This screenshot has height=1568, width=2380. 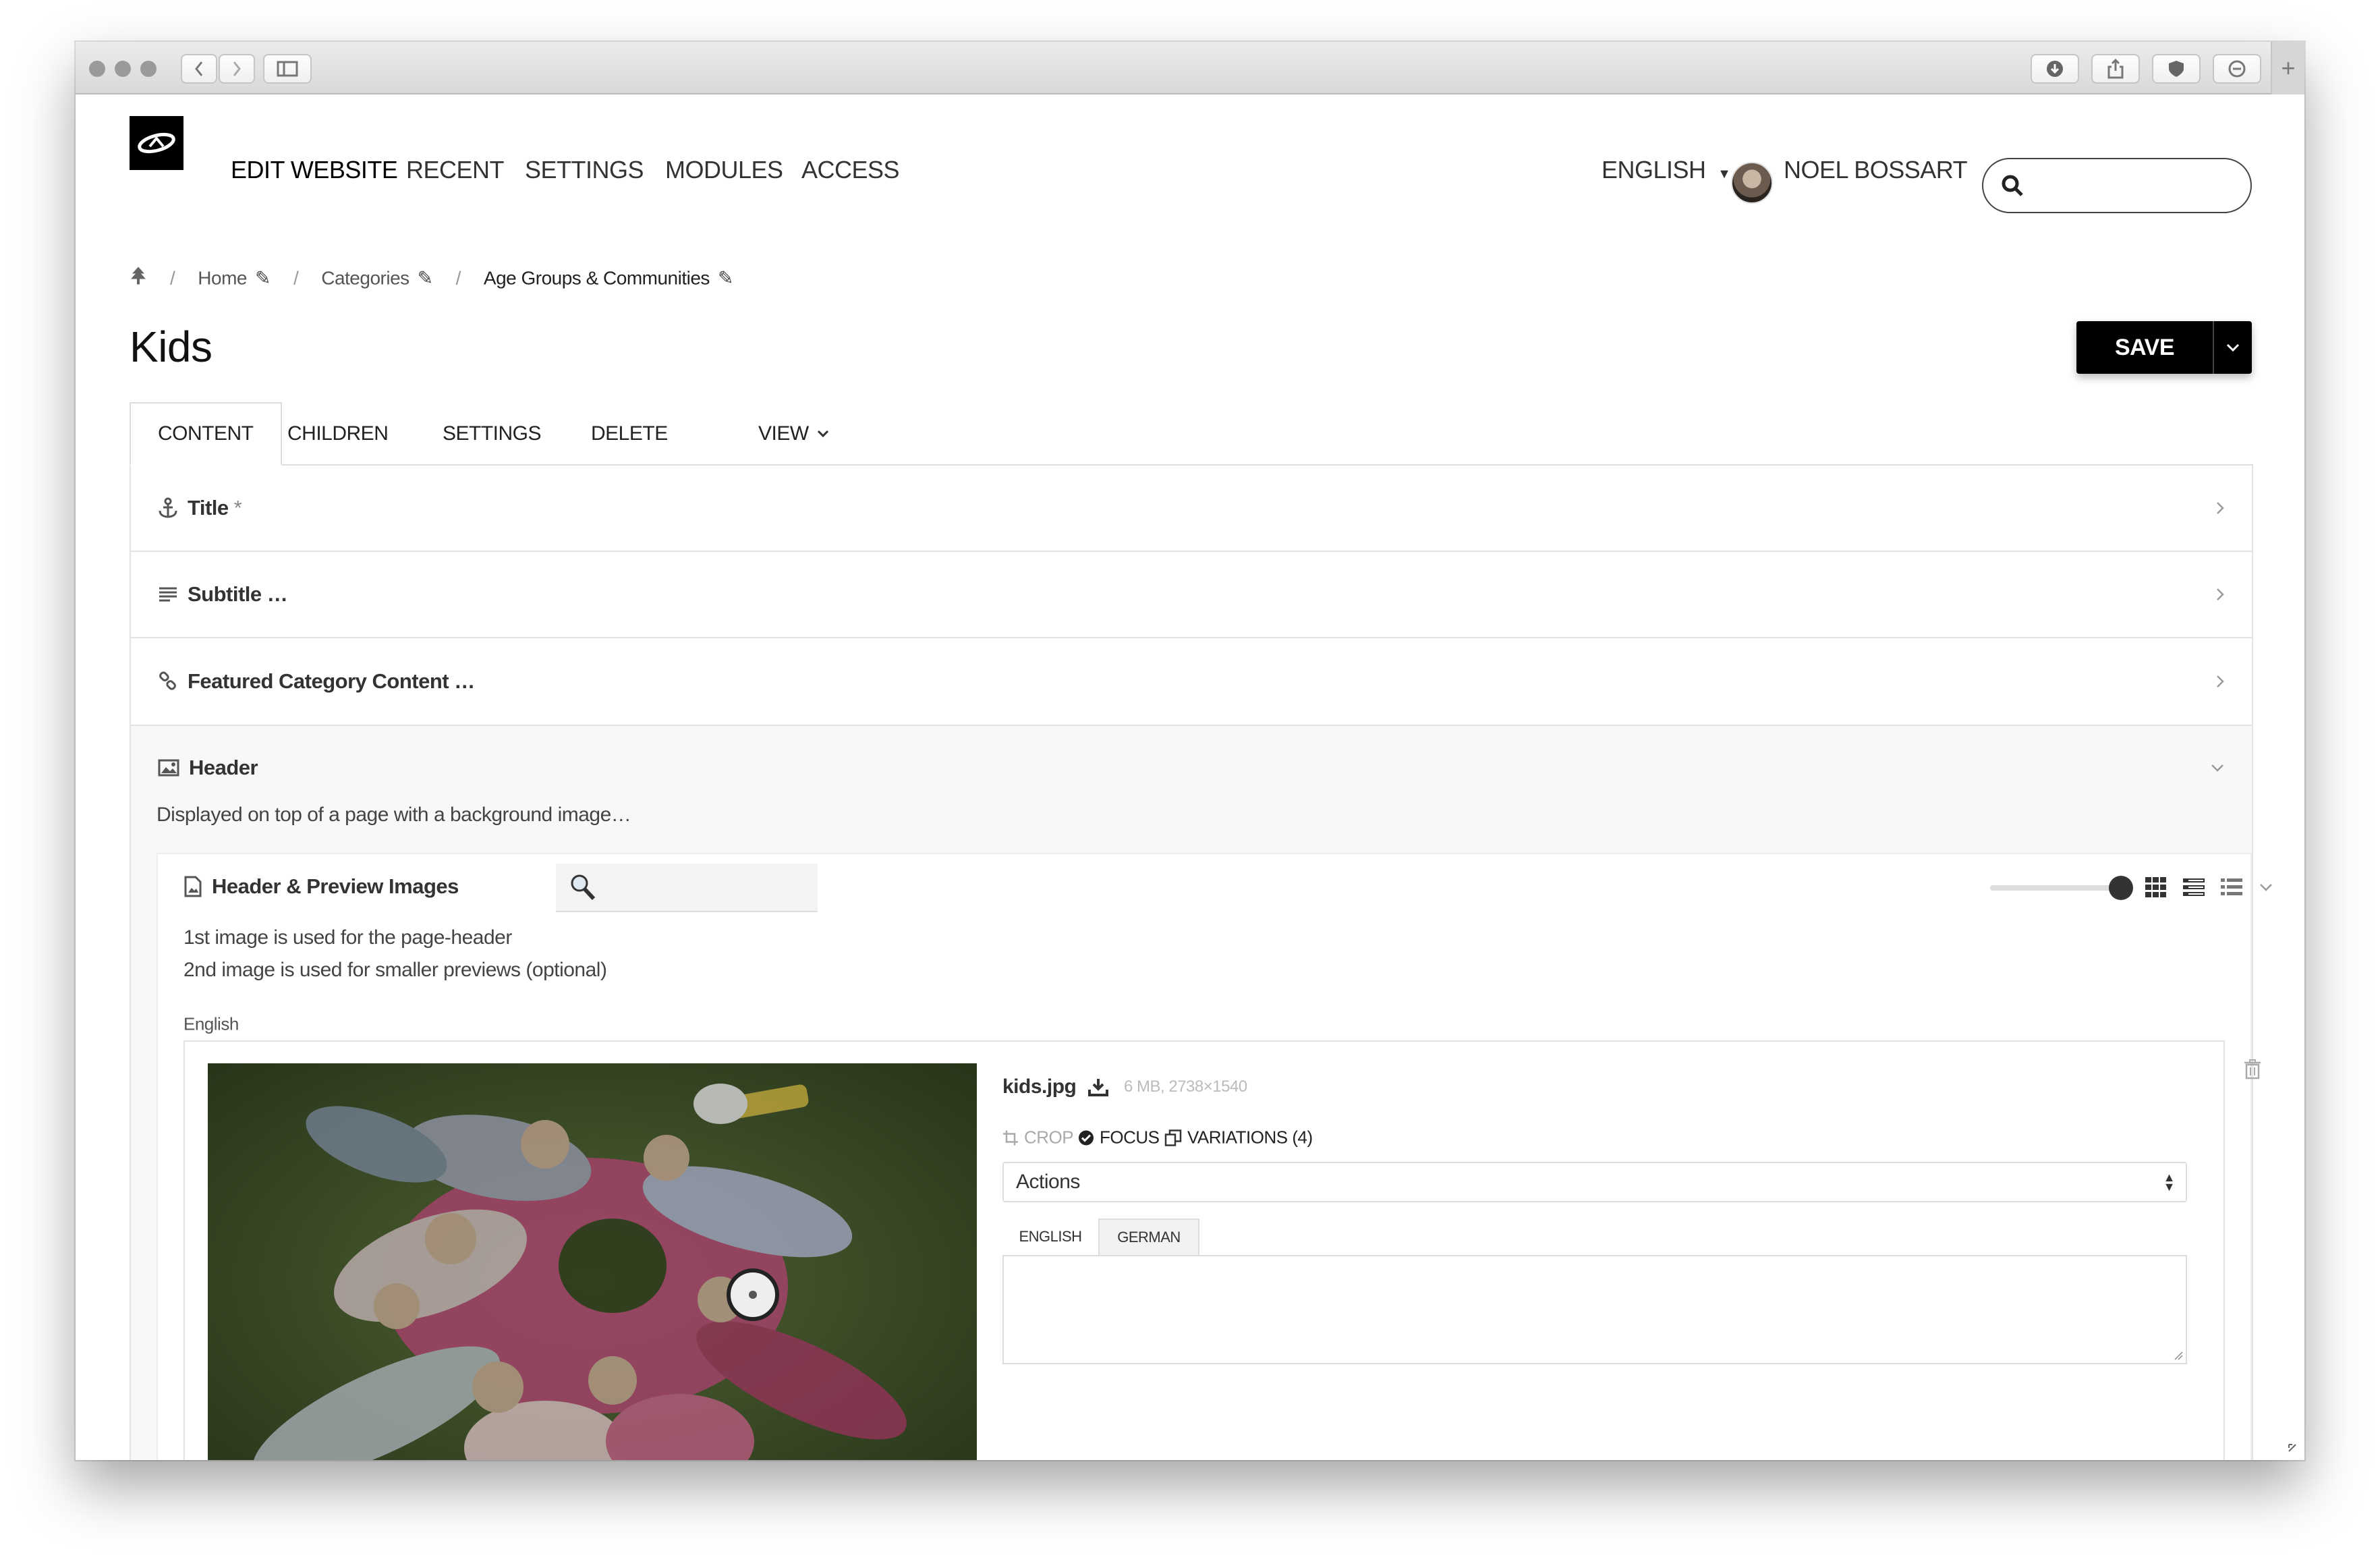 I want to click on extension-button, so click(x=2177, y=69).